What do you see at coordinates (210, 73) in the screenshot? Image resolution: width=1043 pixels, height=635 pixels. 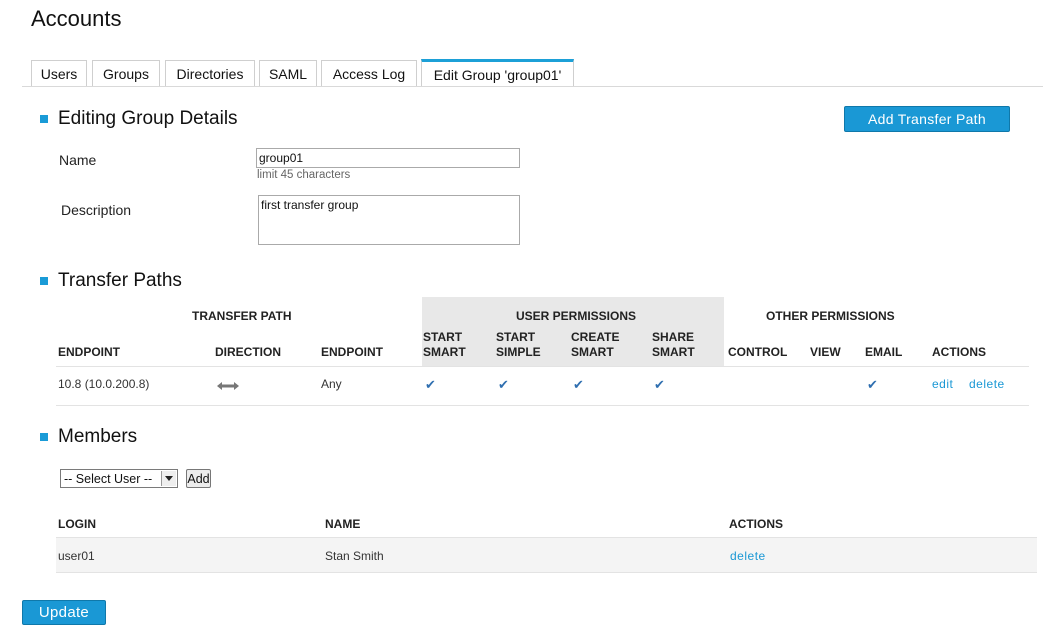 I see `tab-directories: Directories` at bounding box center [210, 73].